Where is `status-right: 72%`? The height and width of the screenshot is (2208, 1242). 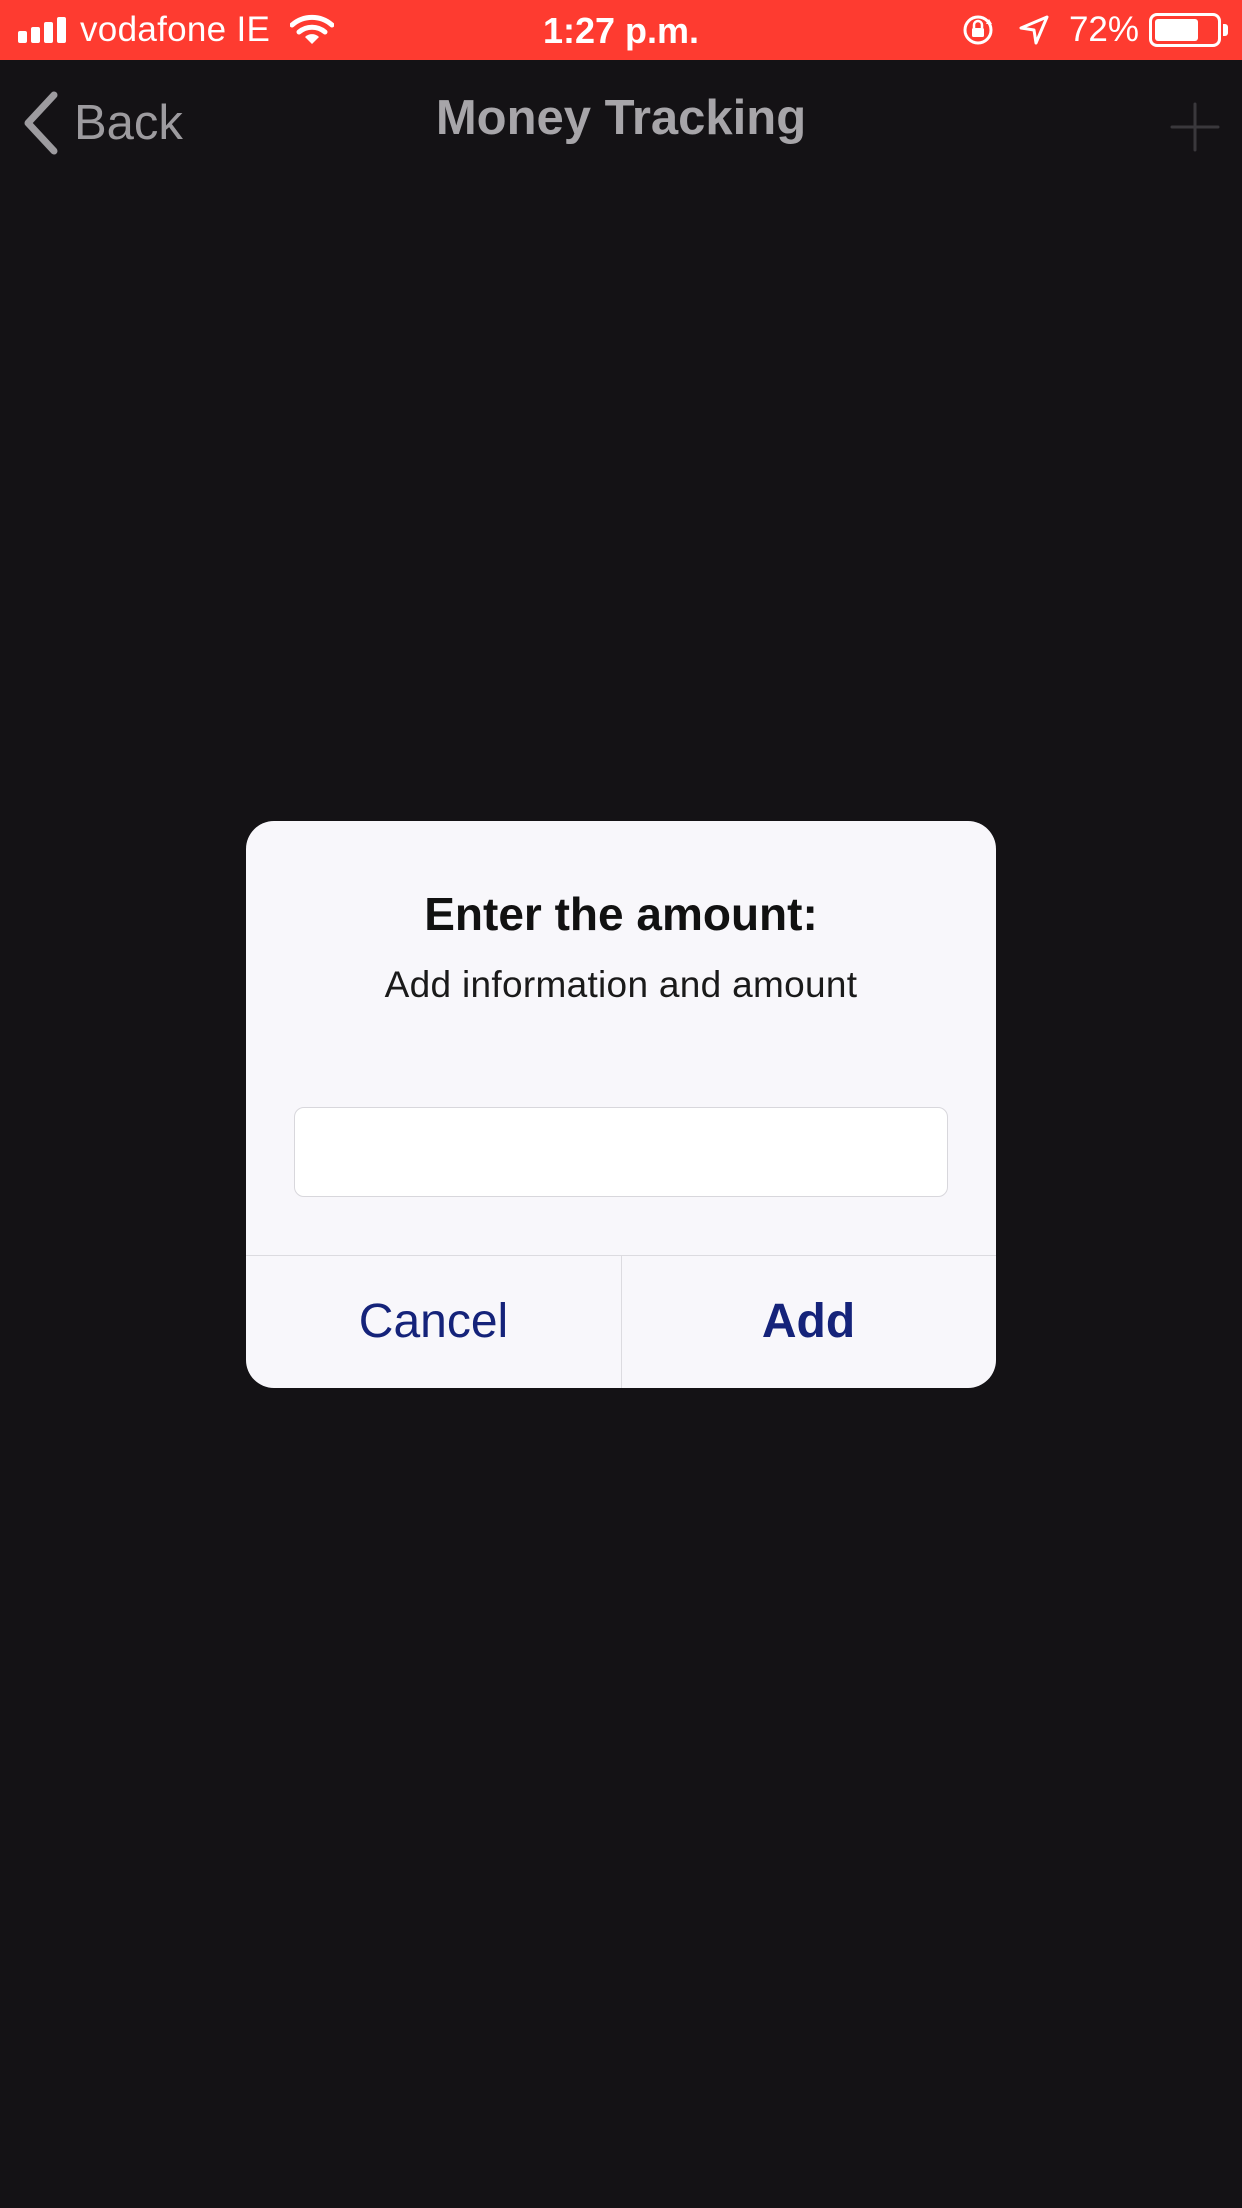
status-right: 72% is located at coordinates (1094, 30).